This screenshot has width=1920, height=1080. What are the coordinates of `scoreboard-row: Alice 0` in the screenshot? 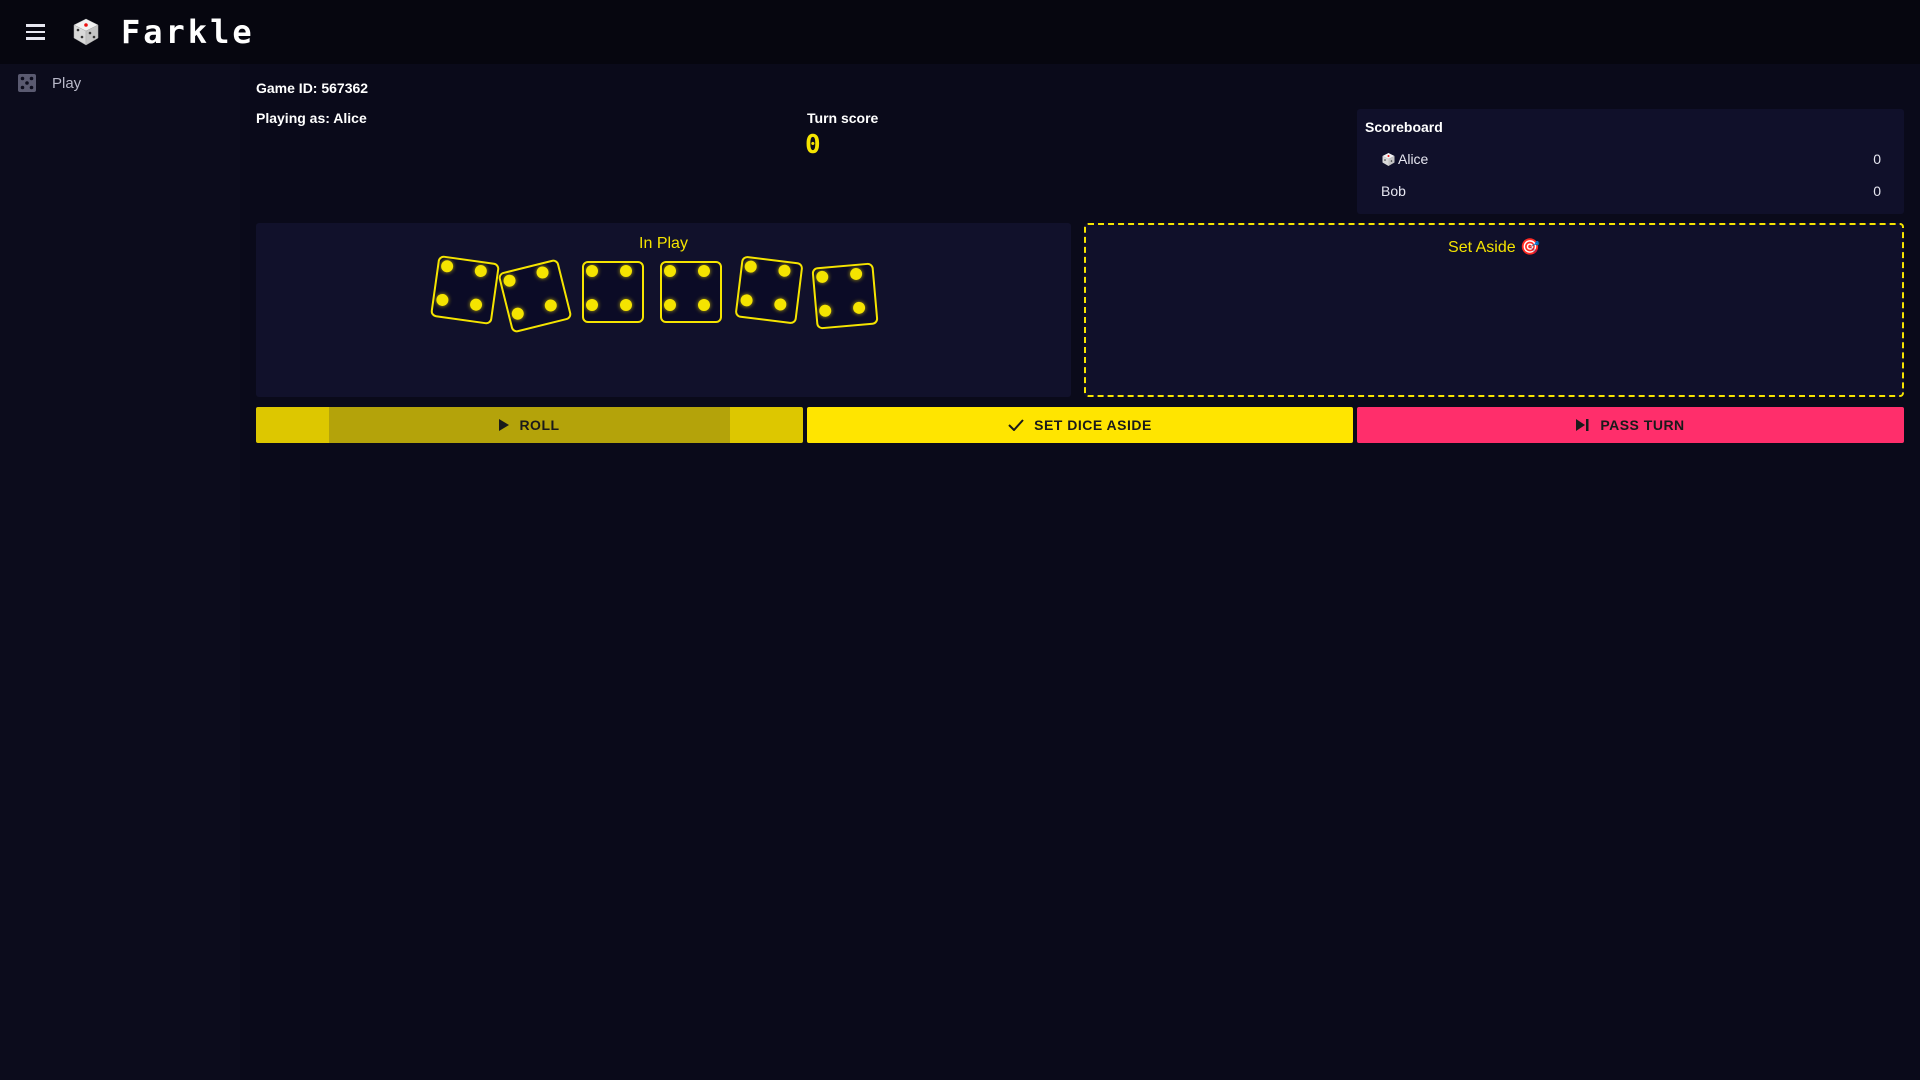 It's located at (1631, 159).